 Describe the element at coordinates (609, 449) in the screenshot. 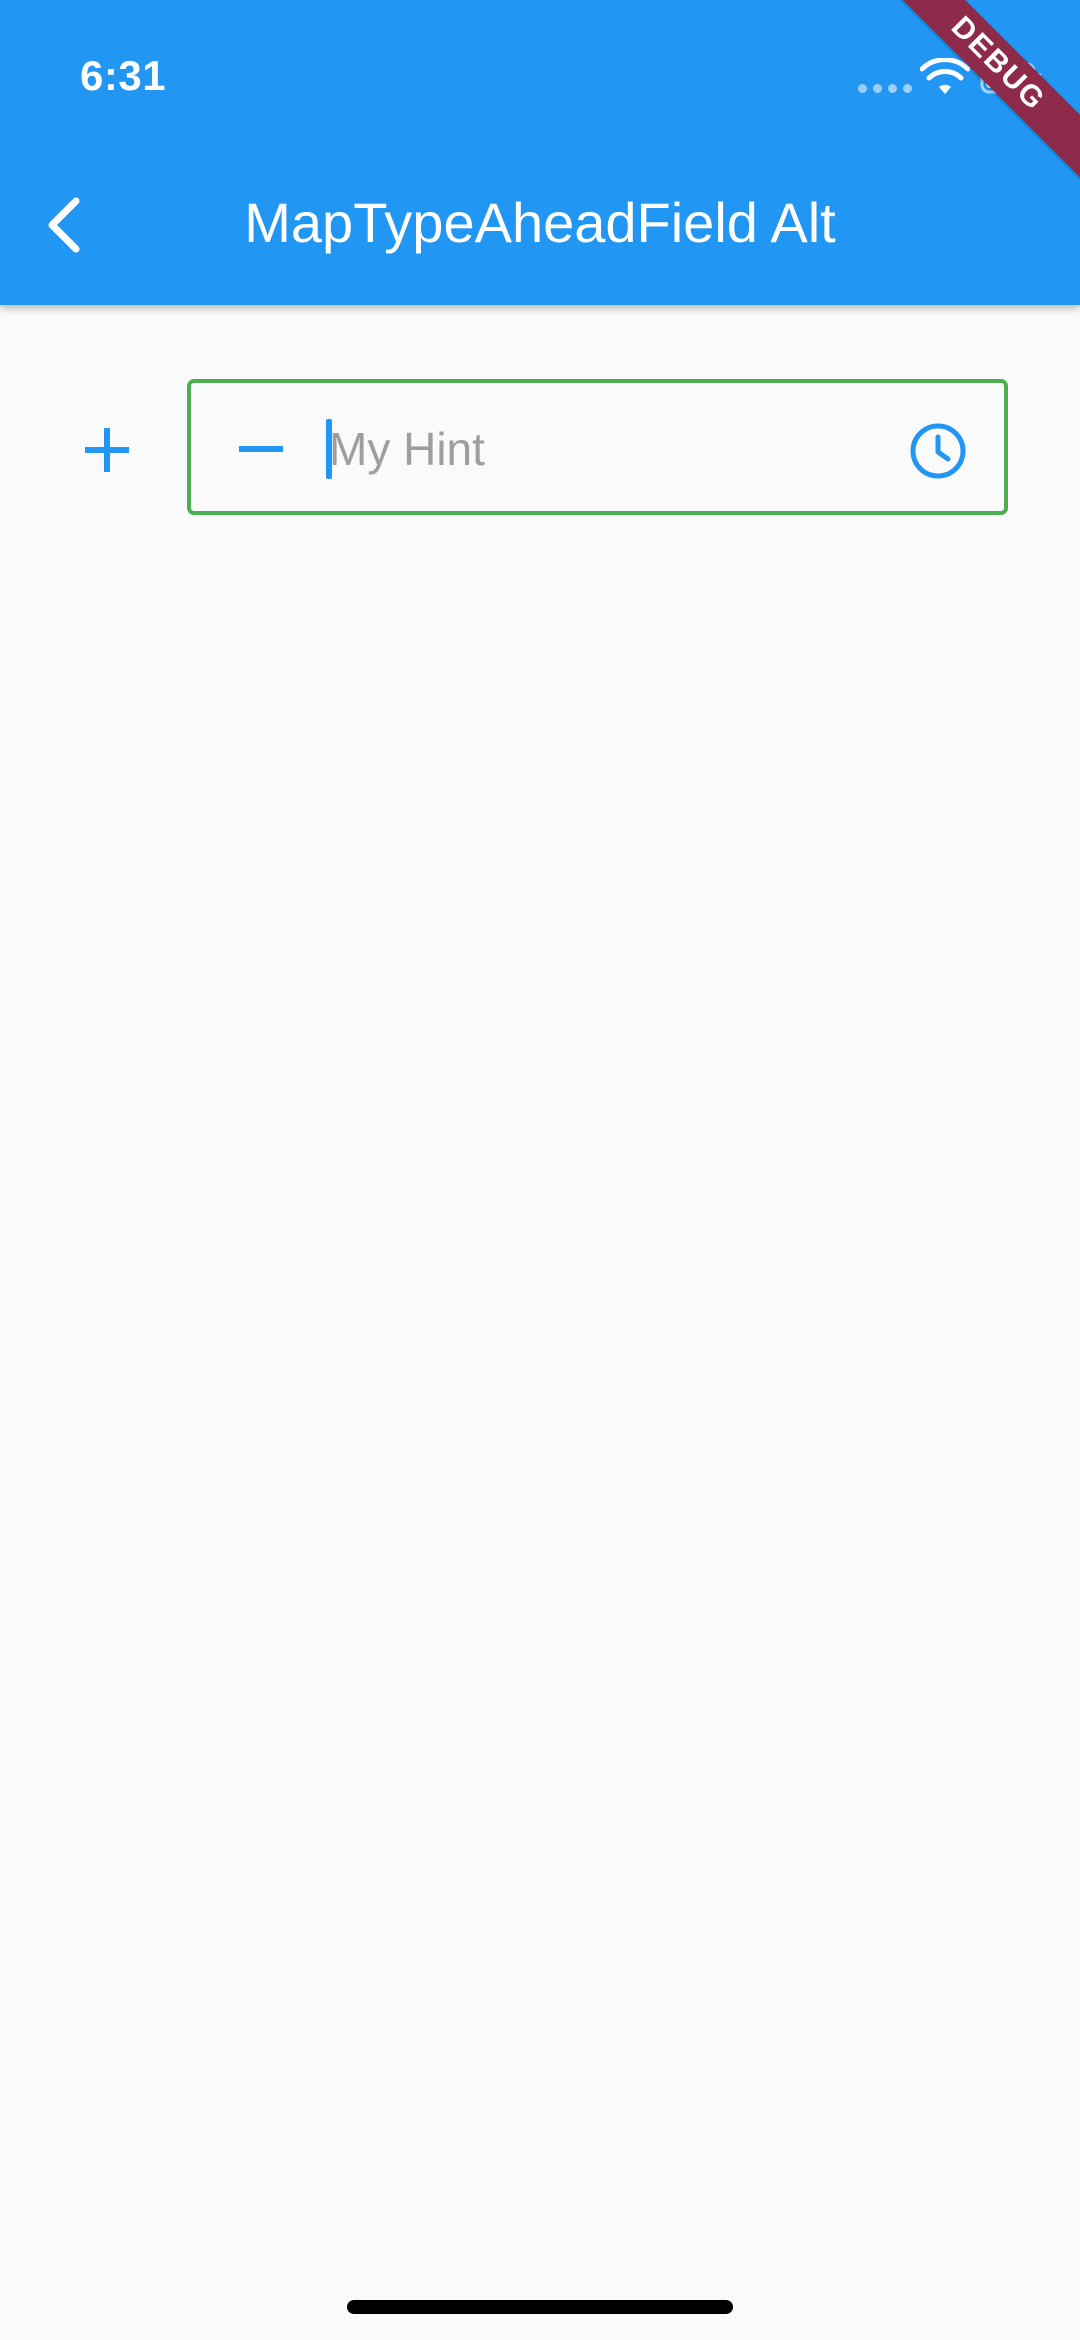

I see `typeahead-input` at that location.